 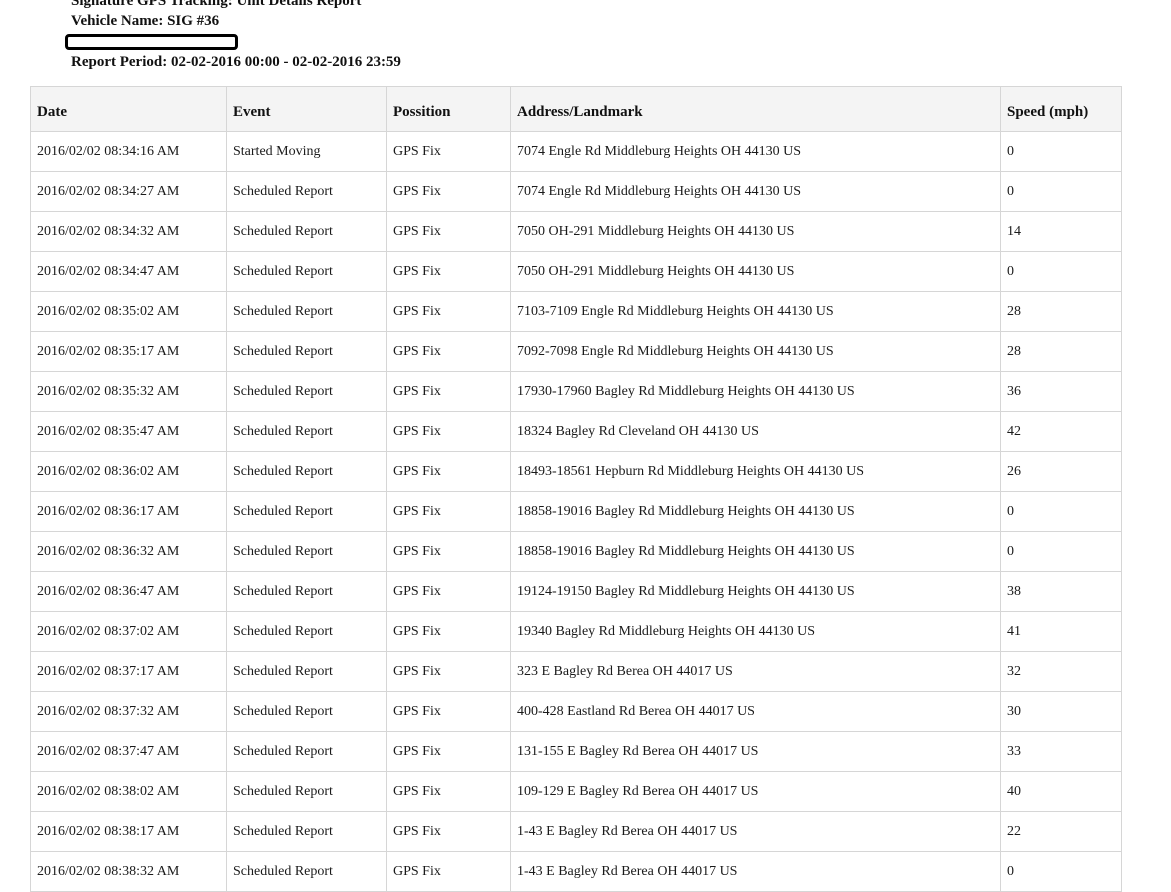 I want to click on cell-address: 18324 Bagley Rd Cleveland OH 44130 US, so click(x=755, y=431).